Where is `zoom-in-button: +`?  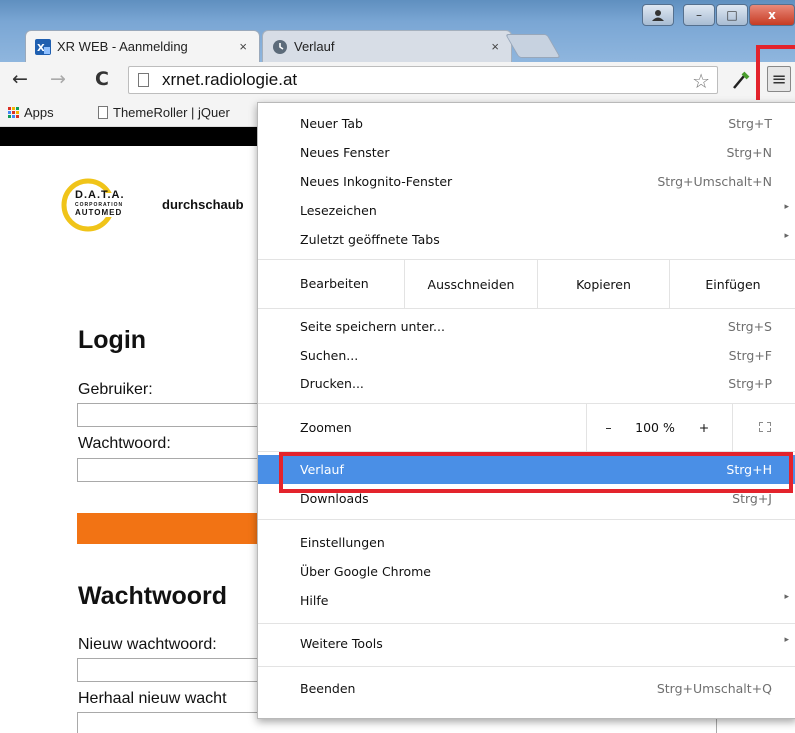
zoom-in-button: + is located at coordinates (704, 427).